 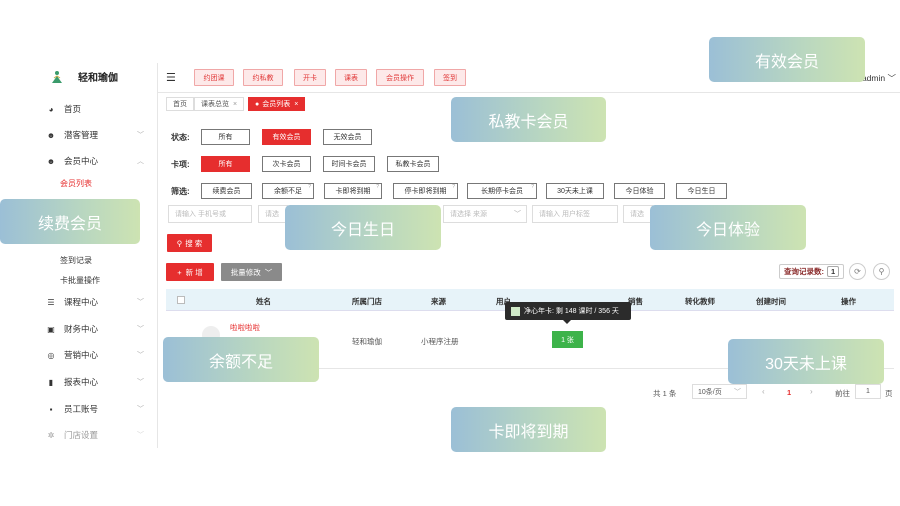 I want to click on column-header-created: 创建时间, so click(x=771, y=301).